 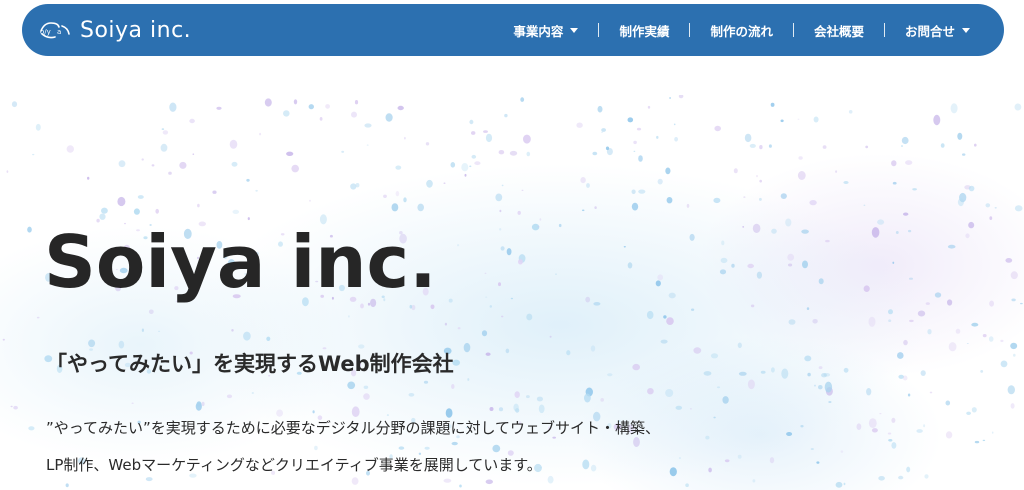 What do you see at coordinates (839, 30) in the screenshot?
I see `nav-item-company: 会社概要` at bounding box center [839, 30].